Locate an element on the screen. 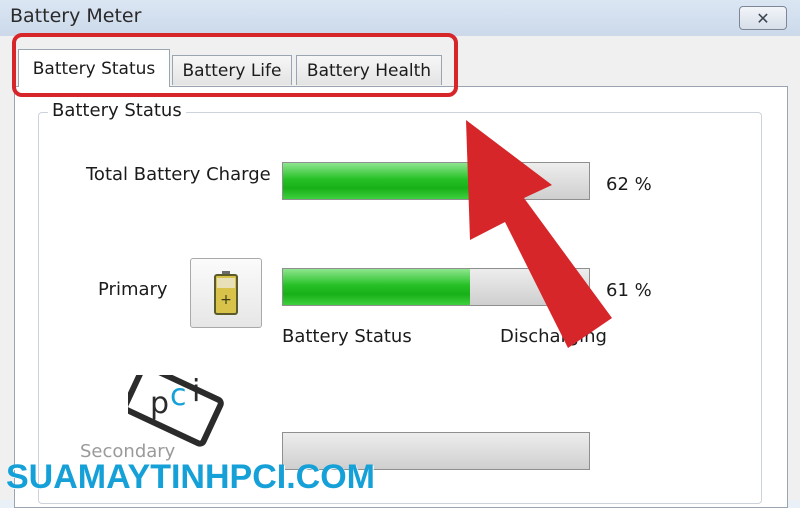 Image resolution: width=800 pixels, height=508 pixels. arrow-annotation is located at coordinates (539, 234).